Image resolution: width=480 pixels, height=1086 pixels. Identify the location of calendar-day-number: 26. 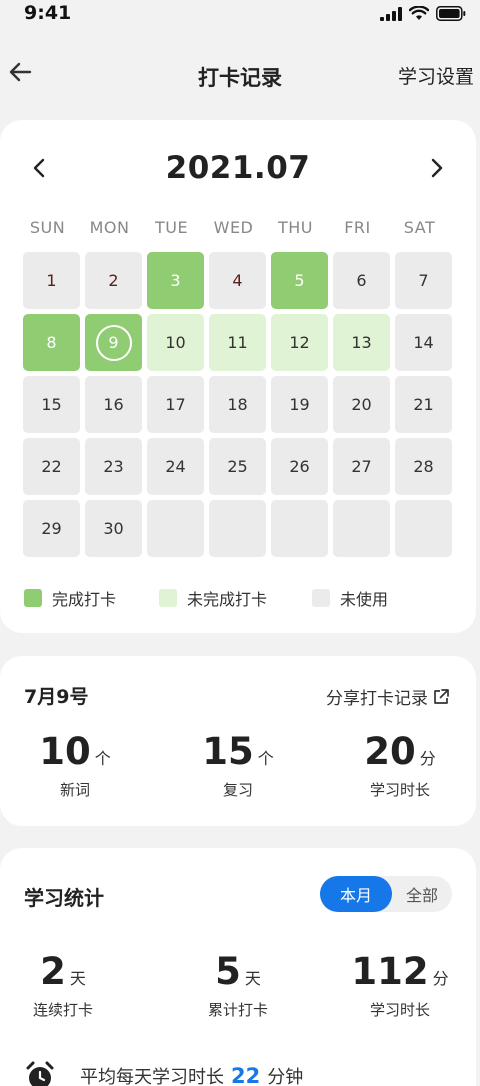
(299, 466).